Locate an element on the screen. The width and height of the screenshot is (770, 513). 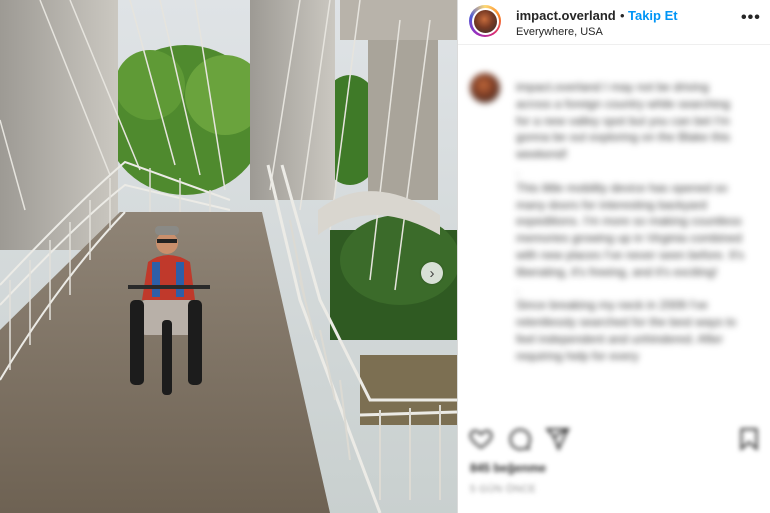
post-timestamp: 5 GÜN ÖNCE is located at coordinates (503, 489).